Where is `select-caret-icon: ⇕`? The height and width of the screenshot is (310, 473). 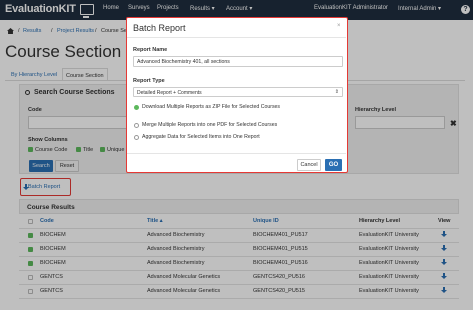 select-caret-icon: ⇕ is located at coordinates (336, 92).